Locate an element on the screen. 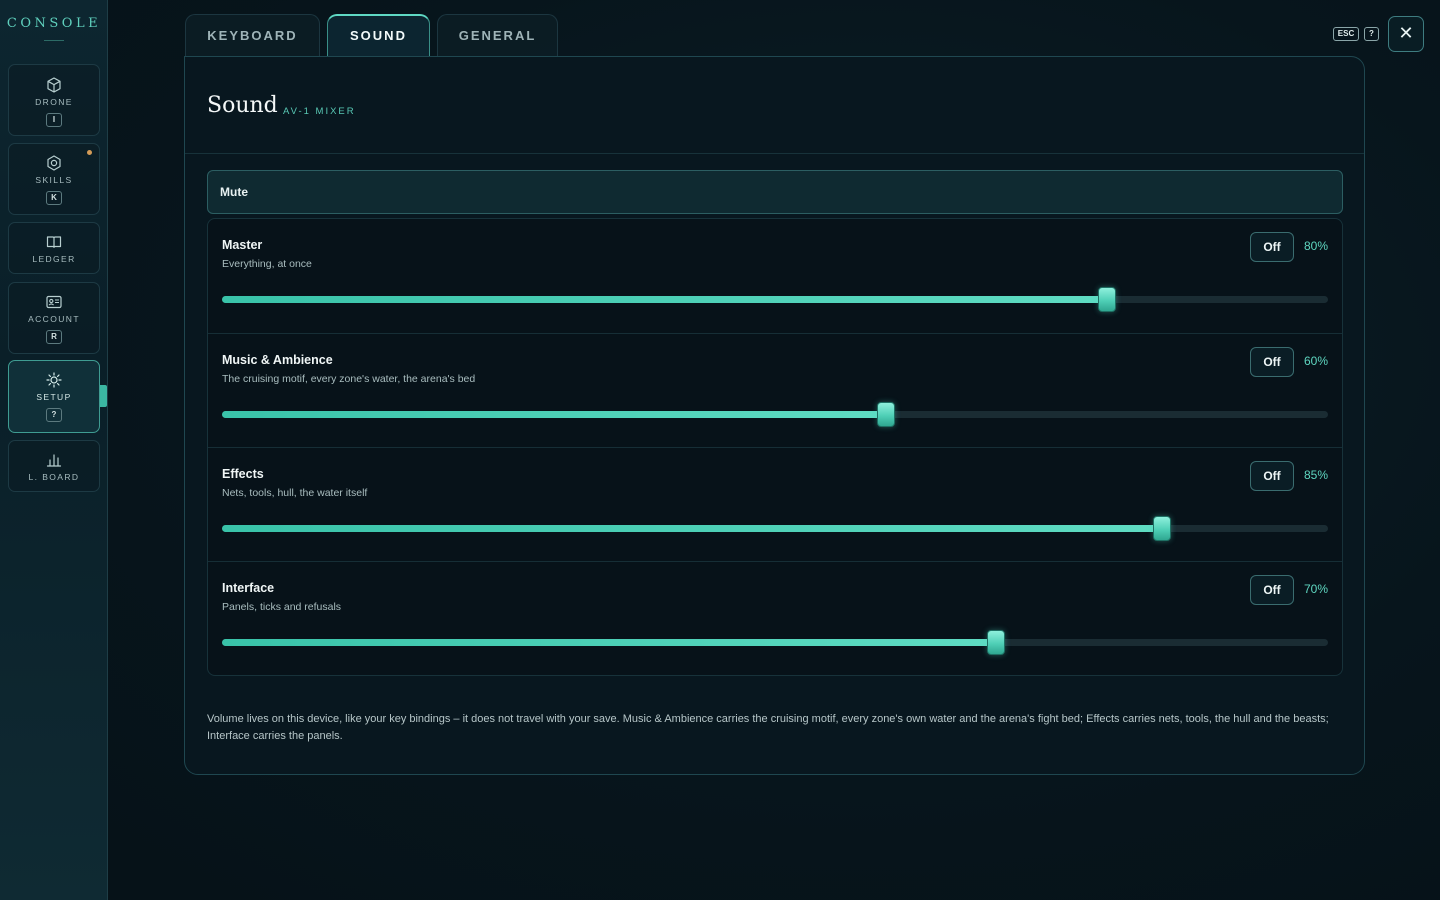 The height and width of the screenshot is (900, 1440). channel-description: Panels, ticks and refusals is located at coordinates (282, 607).